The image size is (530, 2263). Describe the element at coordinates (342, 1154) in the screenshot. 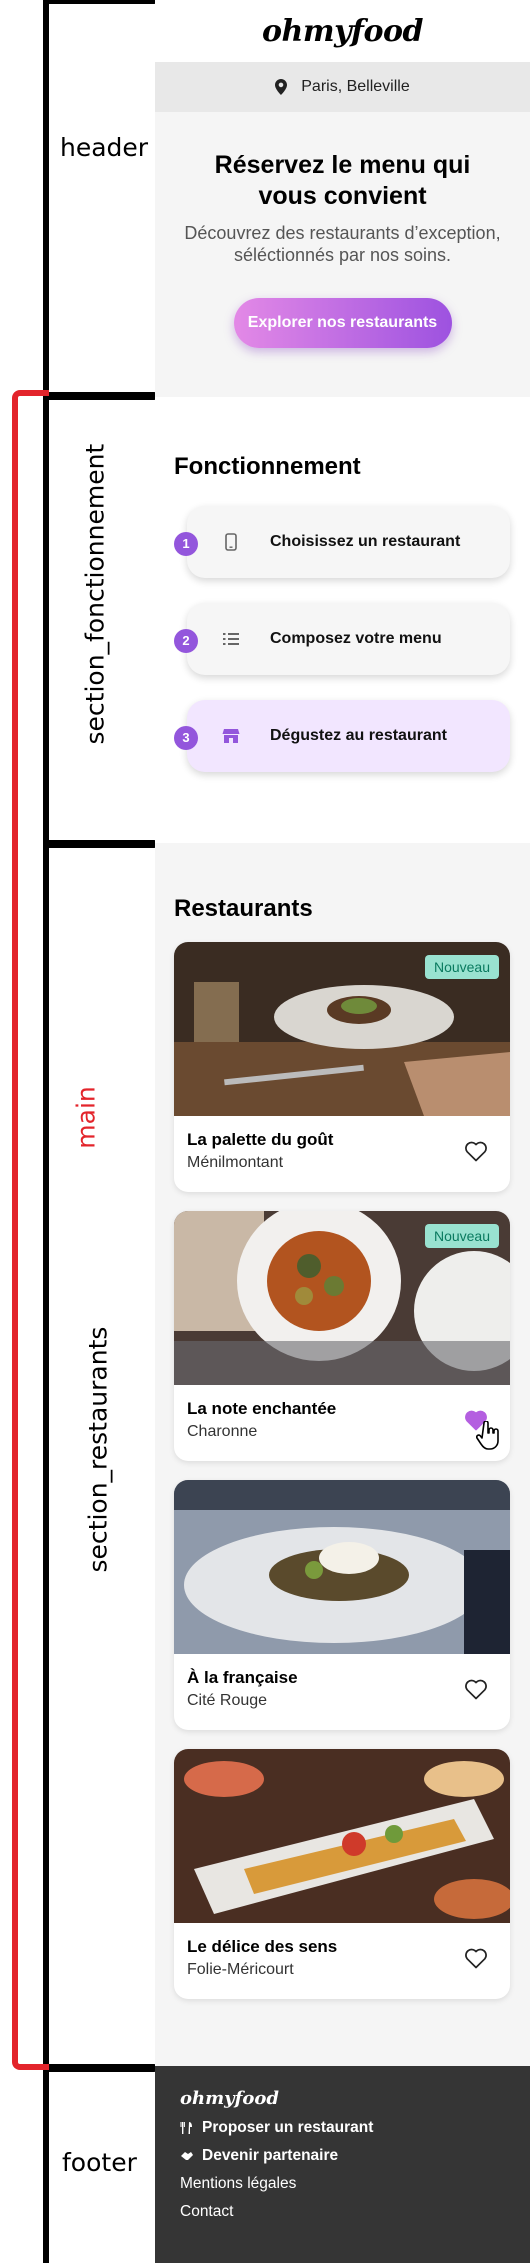

I see `restaurant-info: La palette du goût Ménilmontant` at that location.